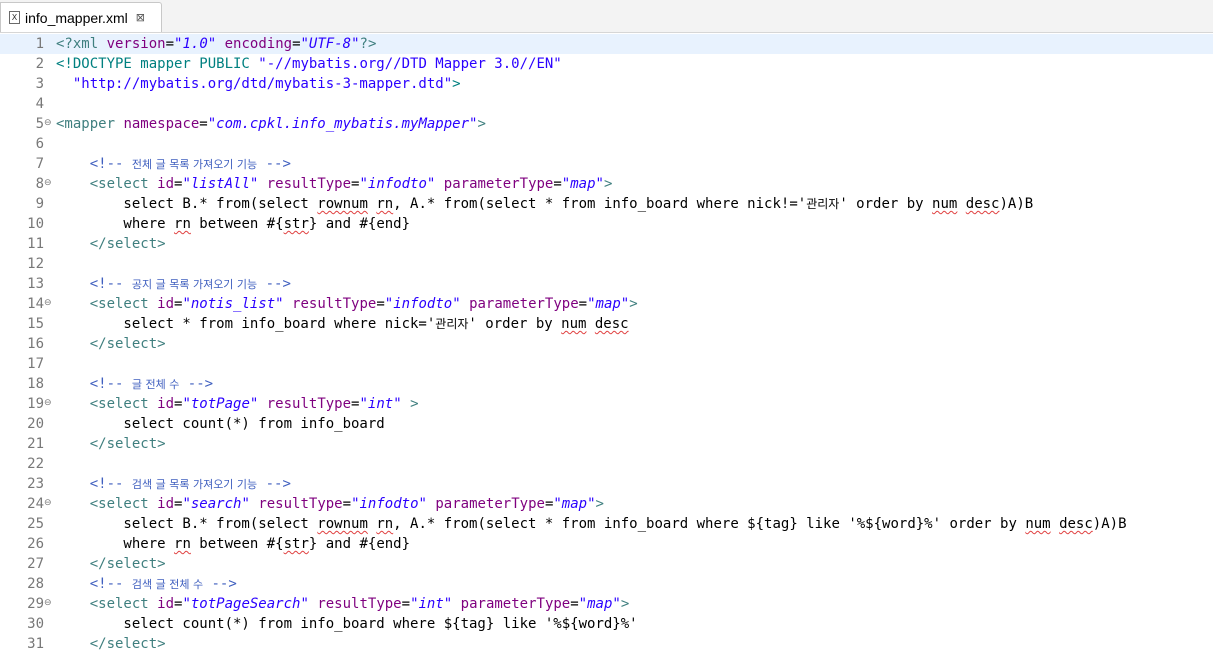 The height and width of the screenshot is (654, 1213). I want to click on code-line: 7 <!-- 전체 글 목록 가져오기 기능 -->, so click(606, 164).